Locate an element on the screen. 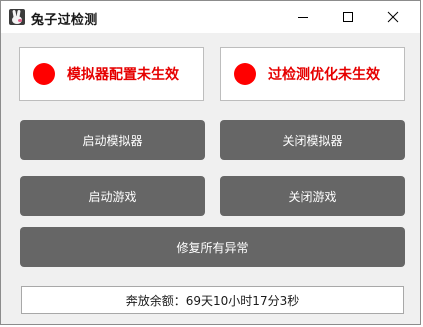  maximize-icon is located at coordinates (348, 17).